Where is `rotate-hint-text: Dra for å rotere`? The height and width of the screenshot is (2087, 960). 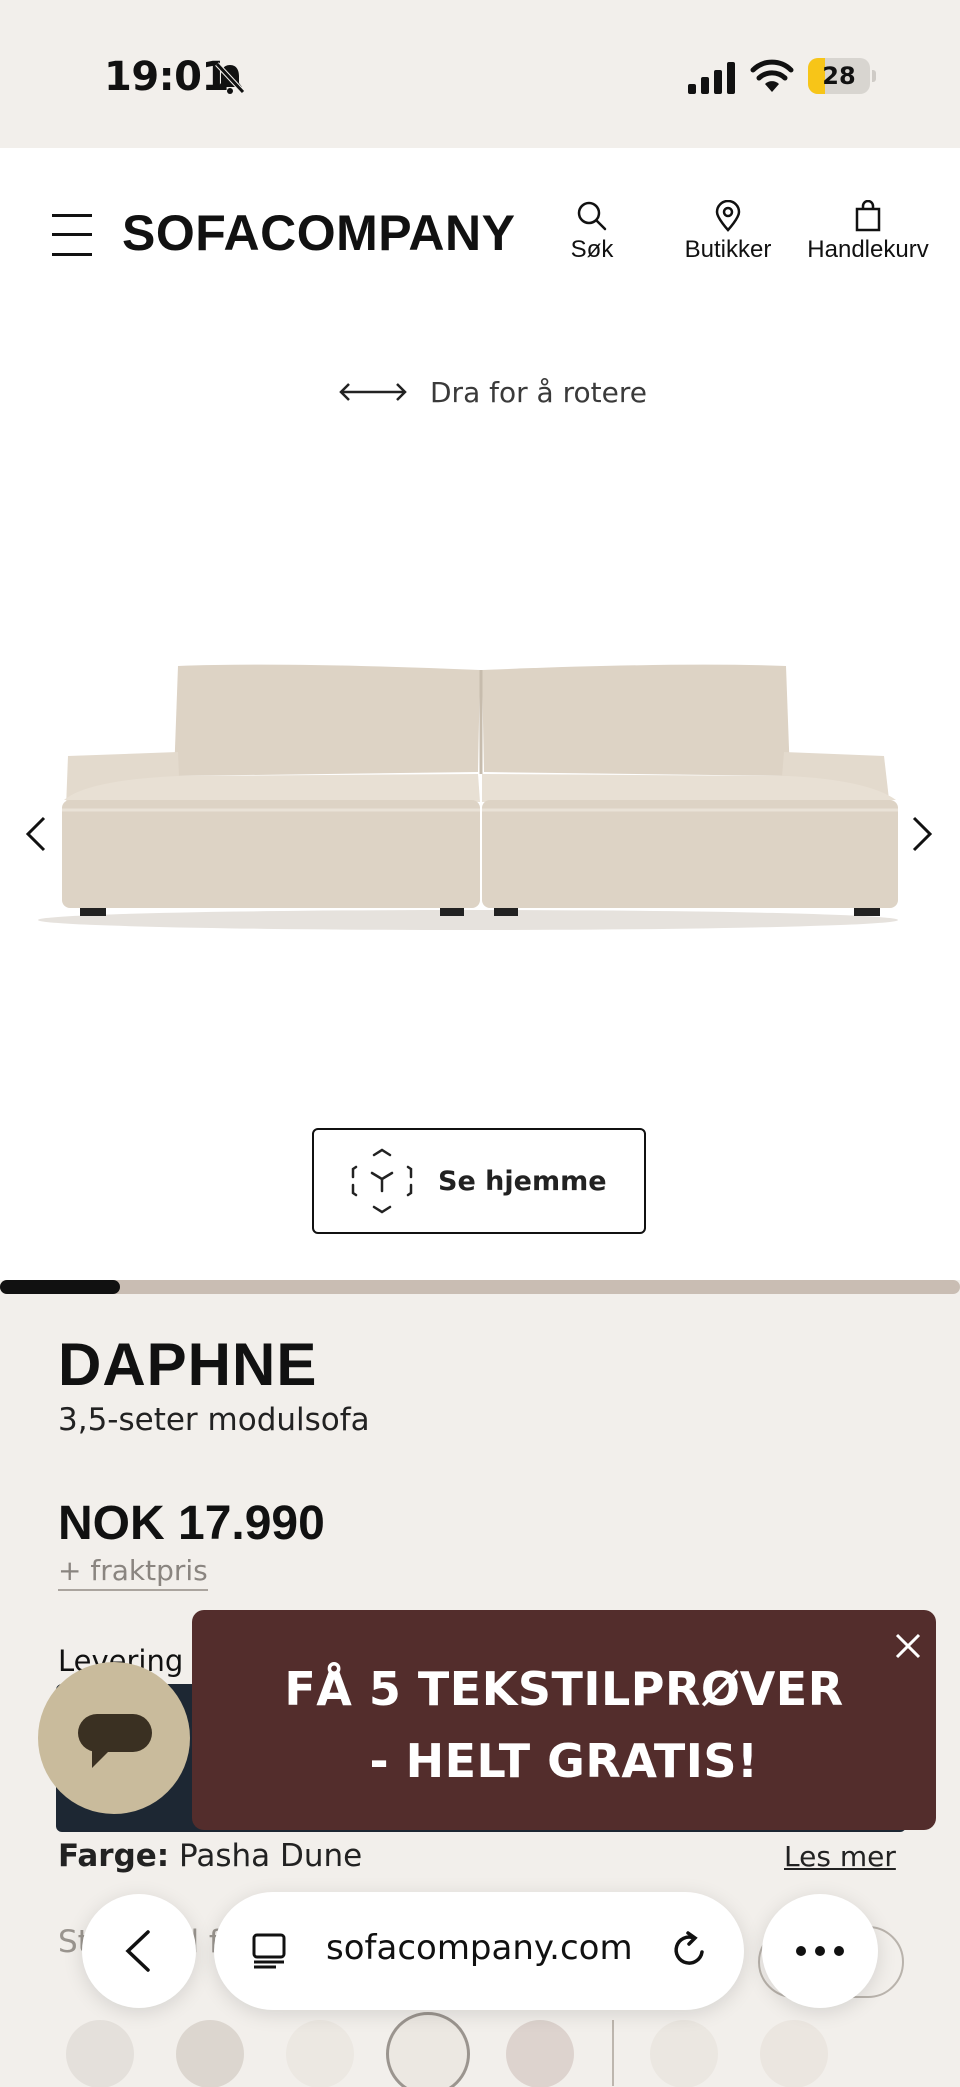
rotate-hint-text: Dra for å rotere is located at coordinates (538, 392).